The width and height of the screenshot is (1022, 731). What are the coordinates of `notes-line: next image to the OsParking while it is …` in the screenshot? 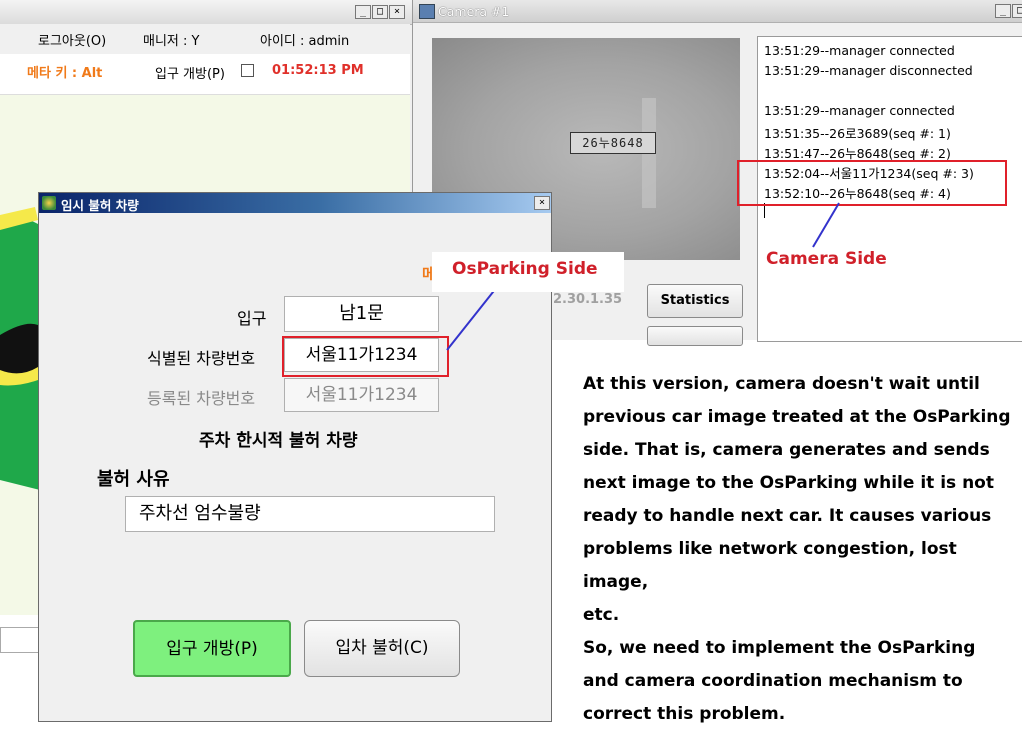 It's located at (788, 483).